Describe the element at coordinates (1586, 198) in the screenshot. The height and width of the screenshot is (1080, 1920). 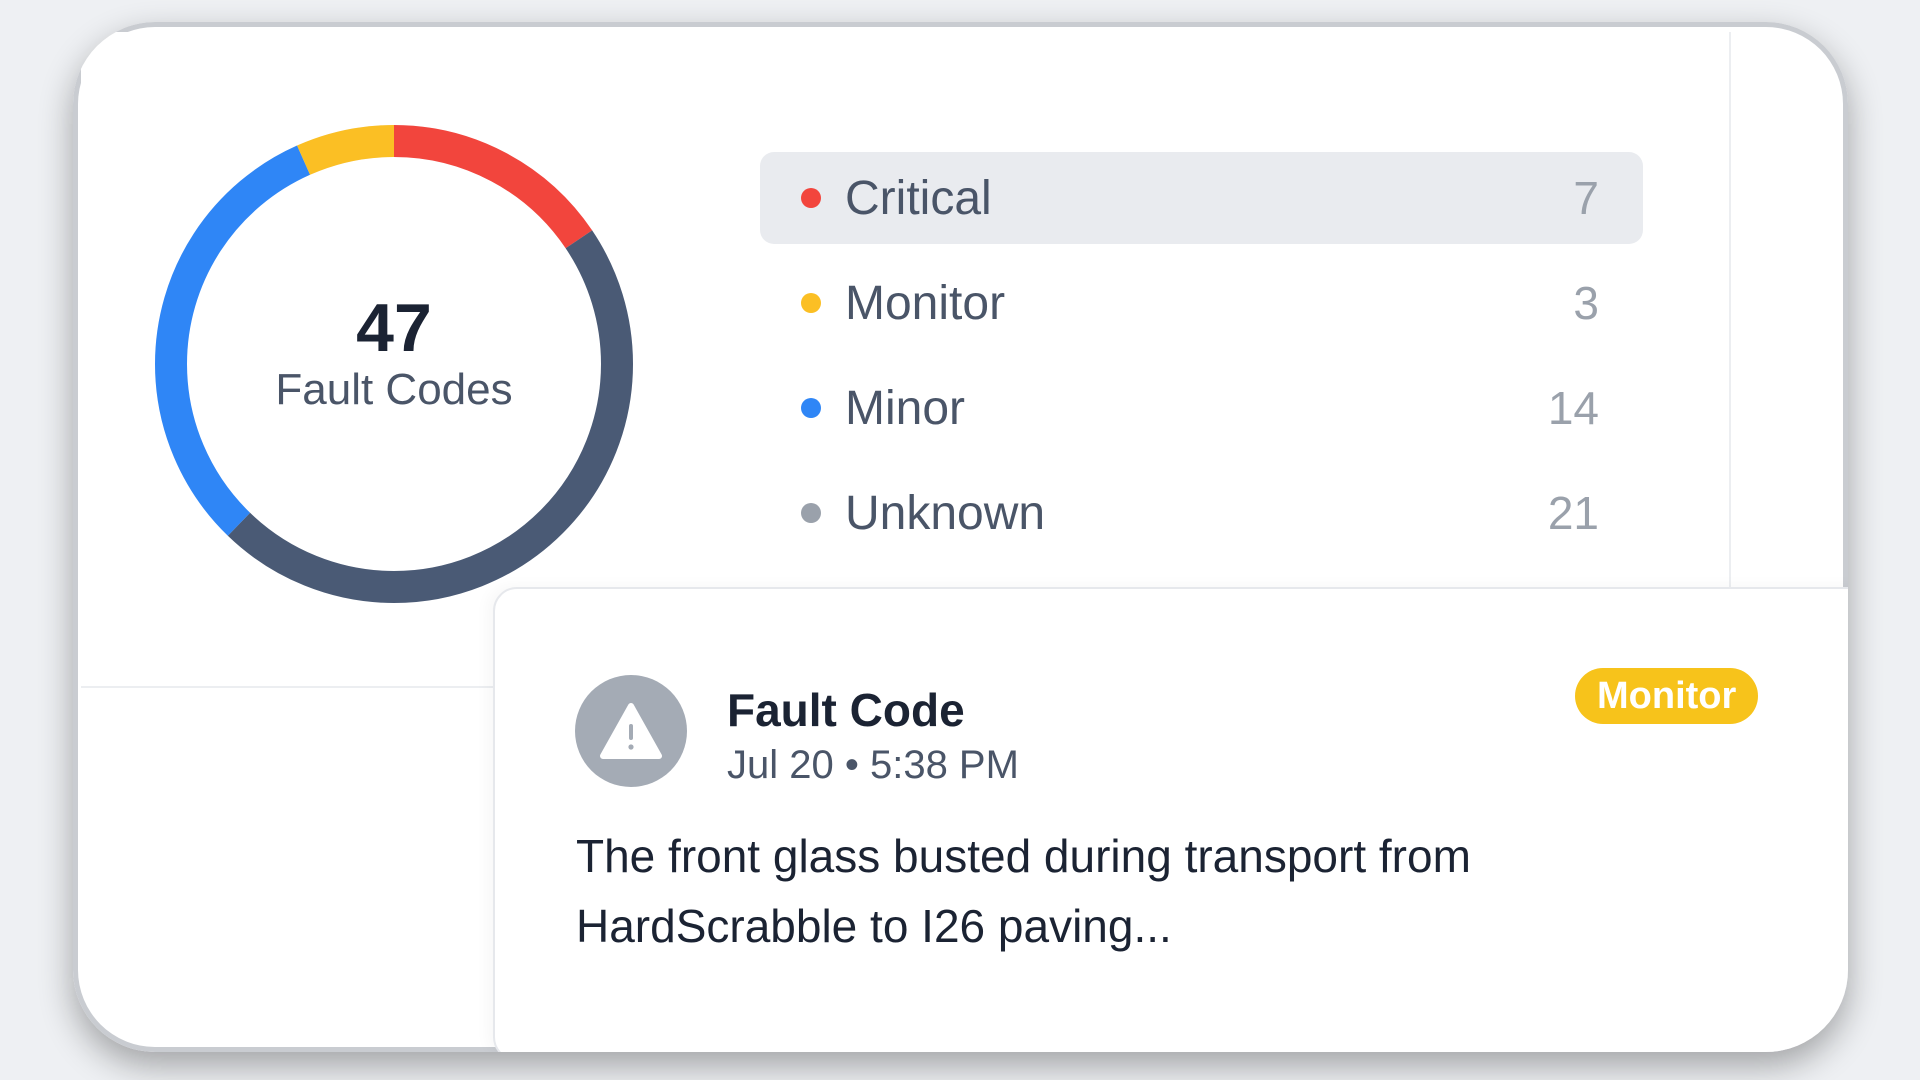
I see `legend-count: 7` at that location.